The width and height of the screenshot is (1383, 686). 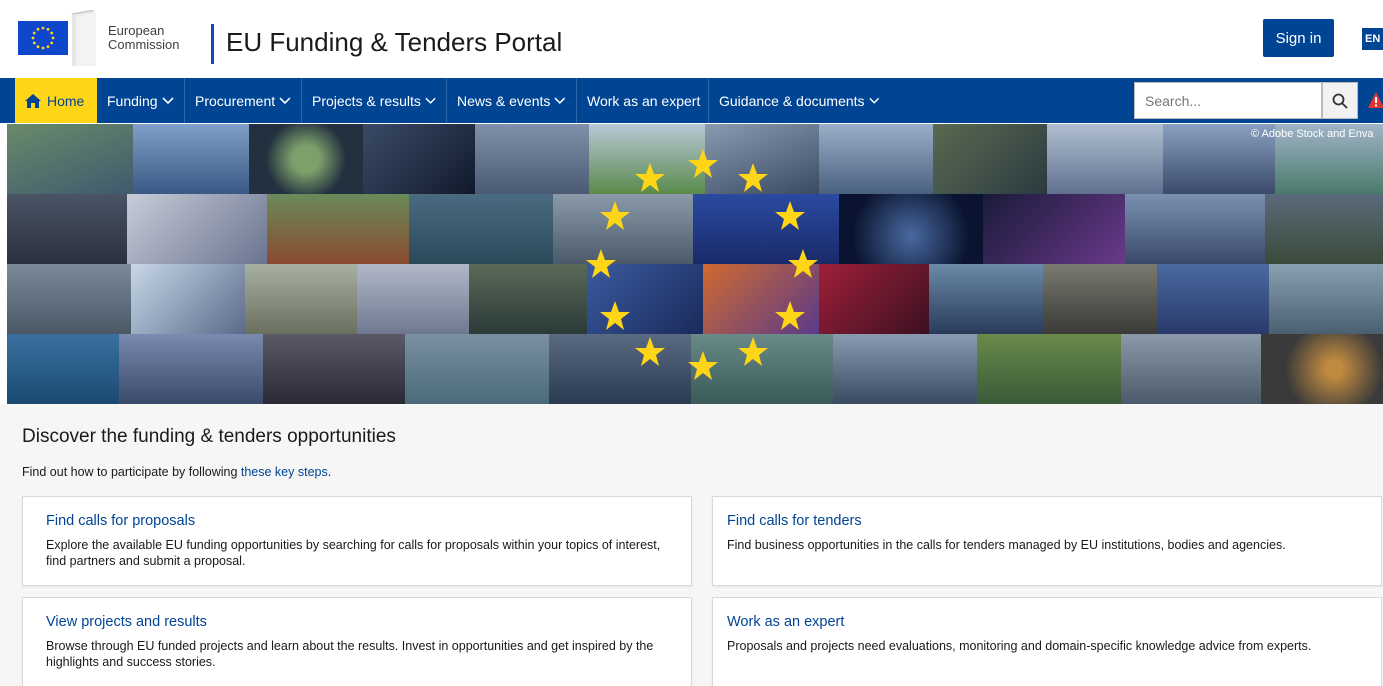 I want to click on card-title: Find calls for tenders, so click(x=794, y=521).